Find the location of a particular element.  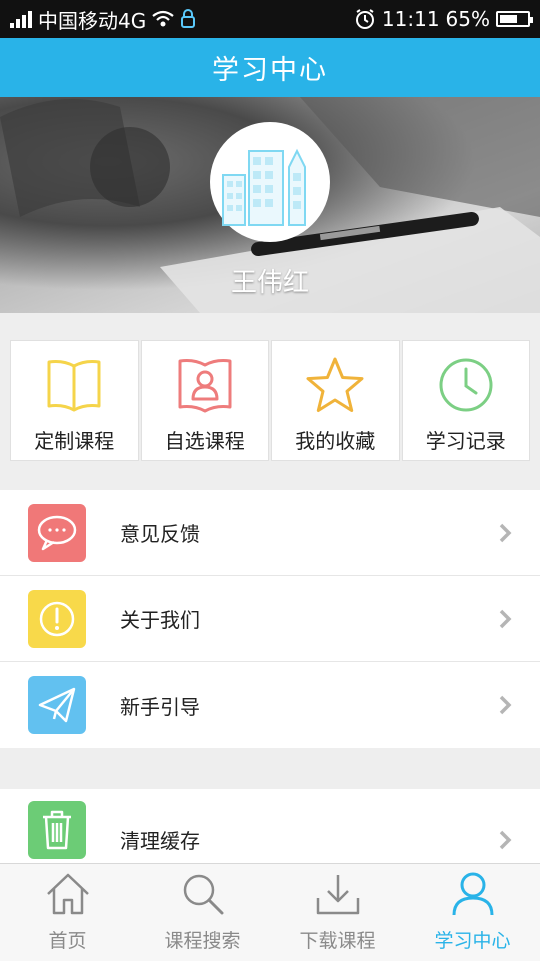

tab-label: 下载课程 is located at coordinates (337, 941).